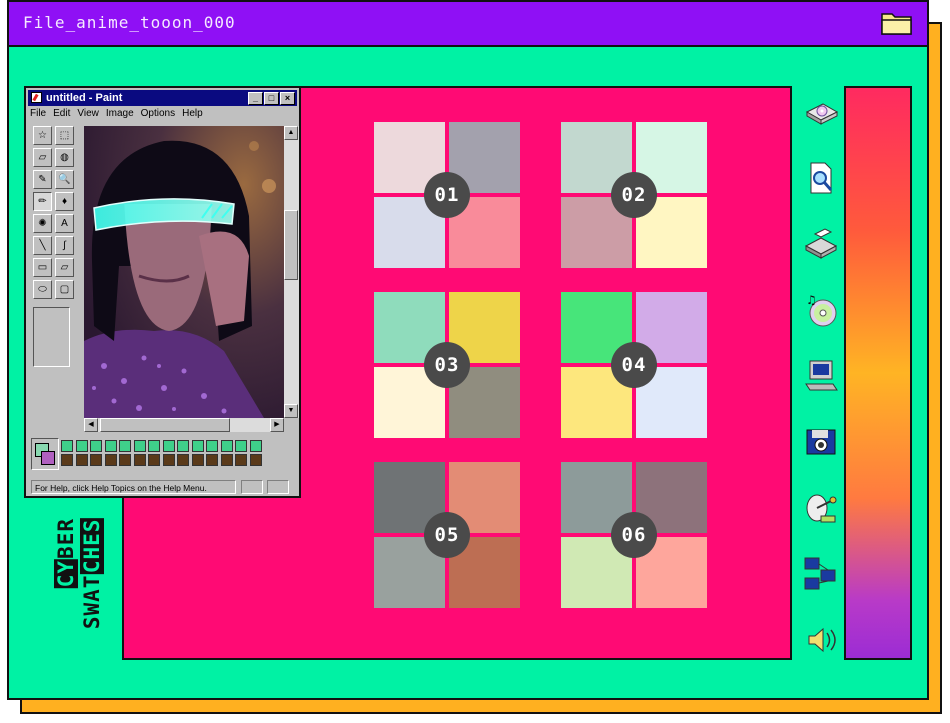 Image resolution: width=950 pixels, height=723 pixels. I want to click on side-label-line1: CYBER, so click(66, 553).